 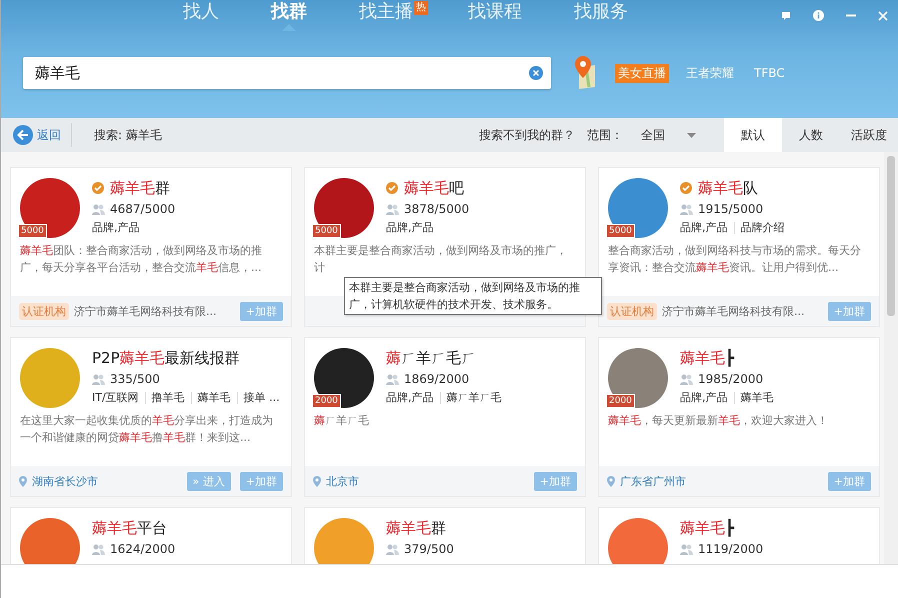 I want to click on group-description: 本群主要是整合商家活动，做到网络及市场的推广，计, so click(x=441, y=259).